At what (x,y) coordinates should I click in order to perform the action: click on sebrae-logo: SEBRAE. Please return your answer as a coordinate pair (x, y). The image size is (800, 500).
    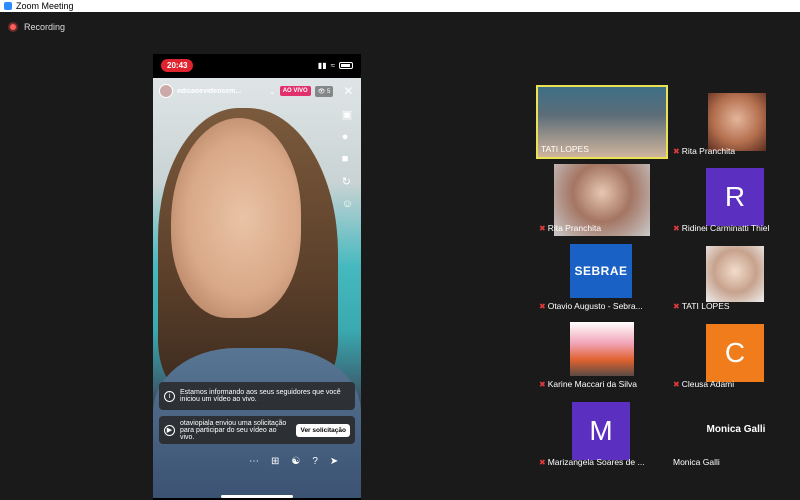
    Looking at the image, I should click on (601, 271).